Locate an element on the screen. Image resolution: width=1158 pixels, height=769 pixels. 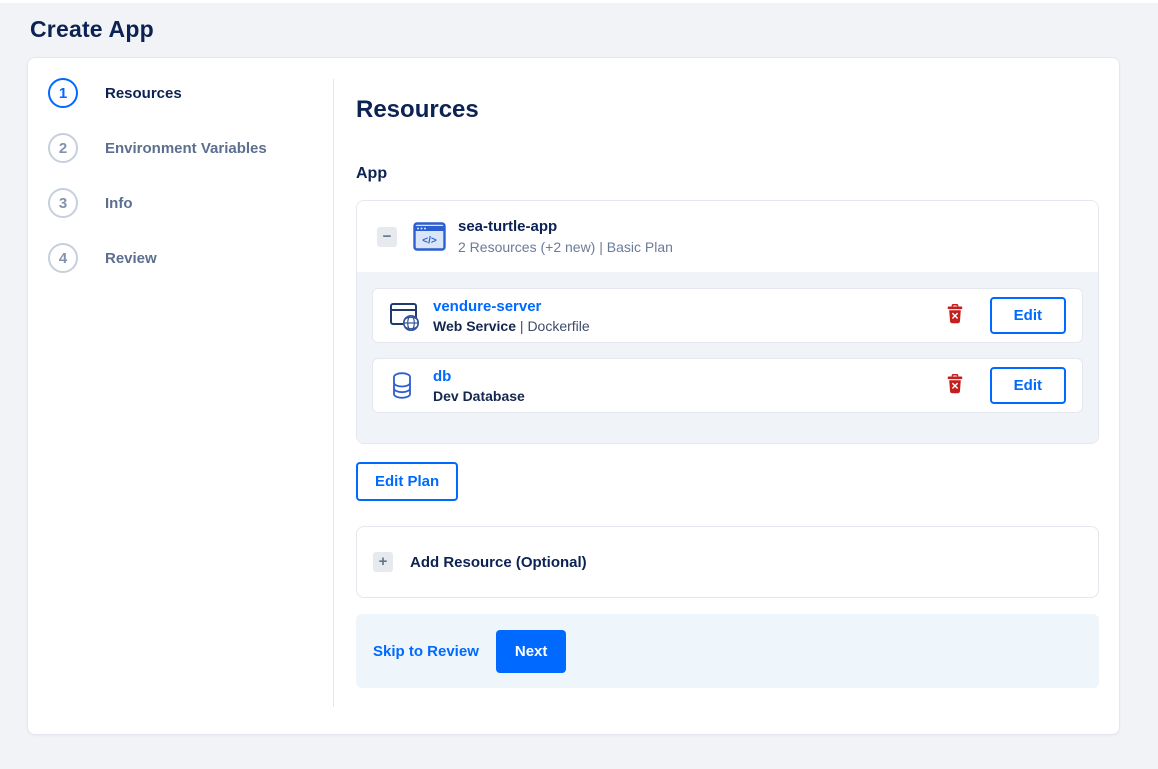
database-icon is located at coordinates (405, 386).